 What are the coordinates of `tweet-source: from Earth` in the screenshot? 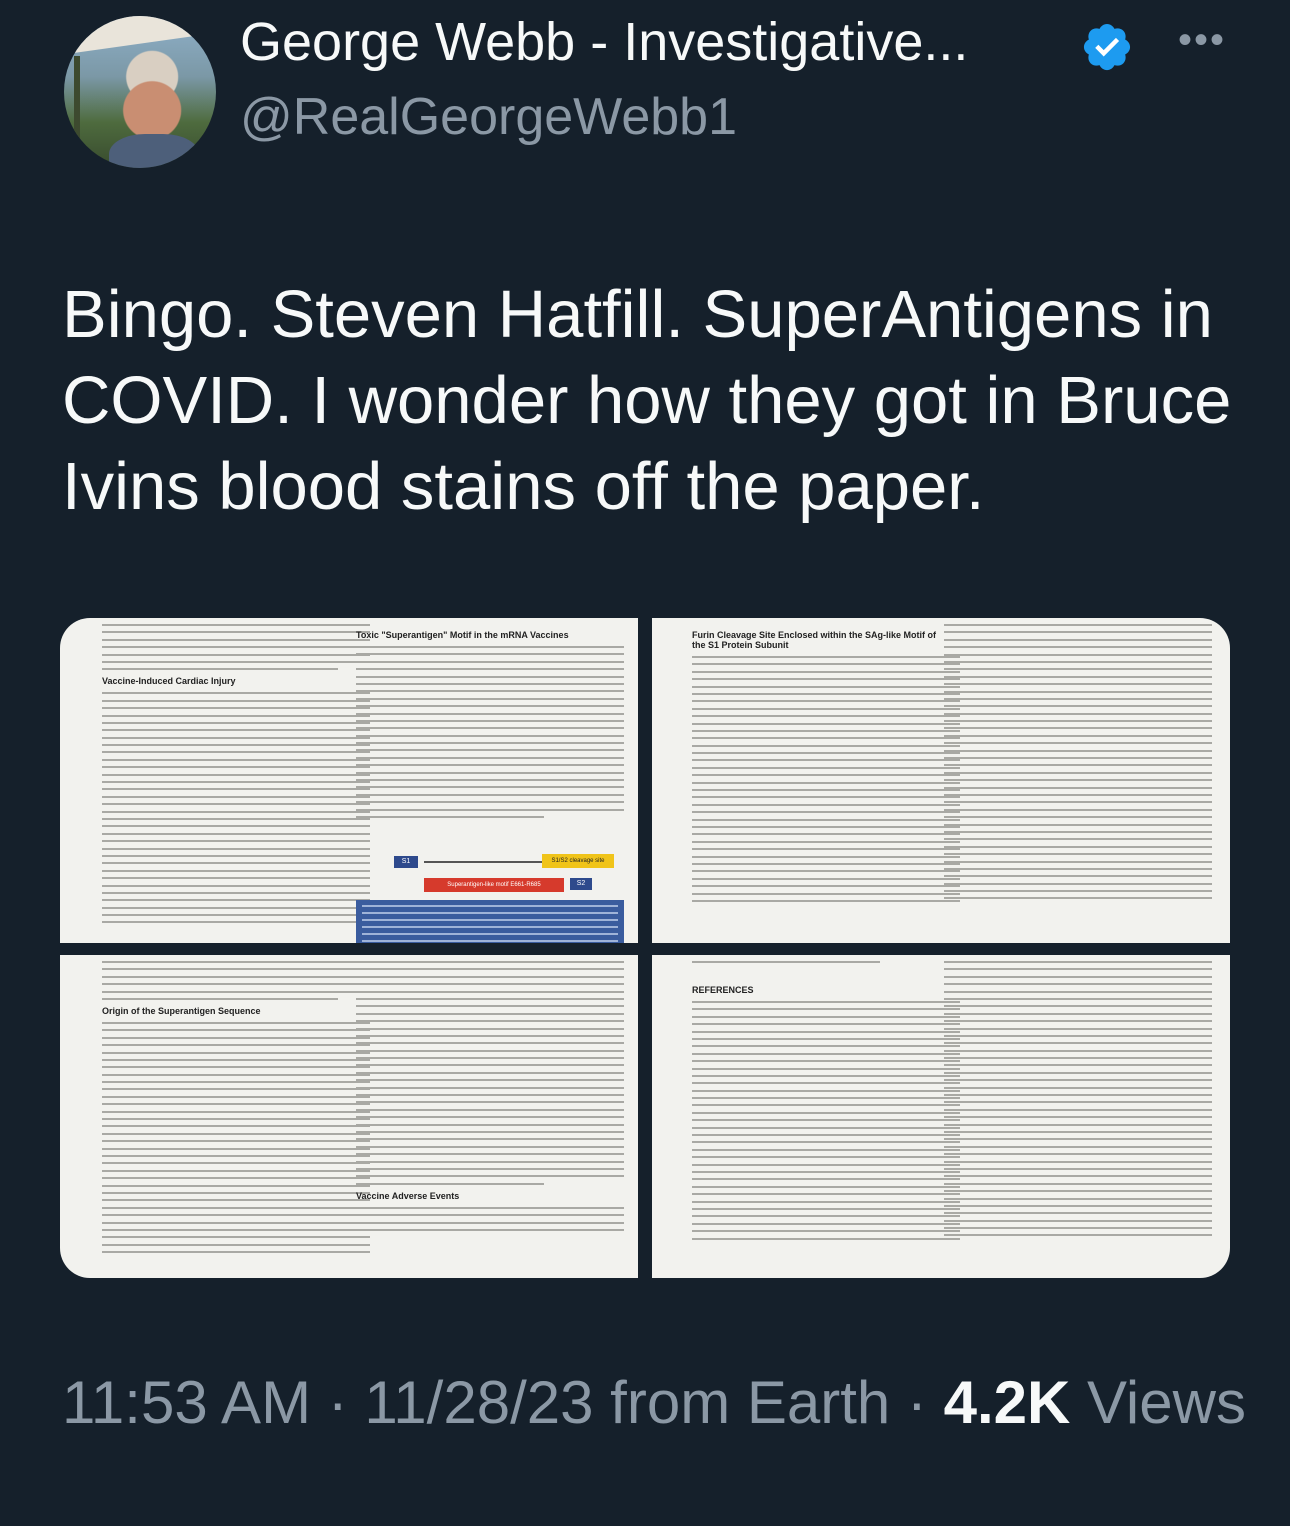 It's located at (750, 1402).